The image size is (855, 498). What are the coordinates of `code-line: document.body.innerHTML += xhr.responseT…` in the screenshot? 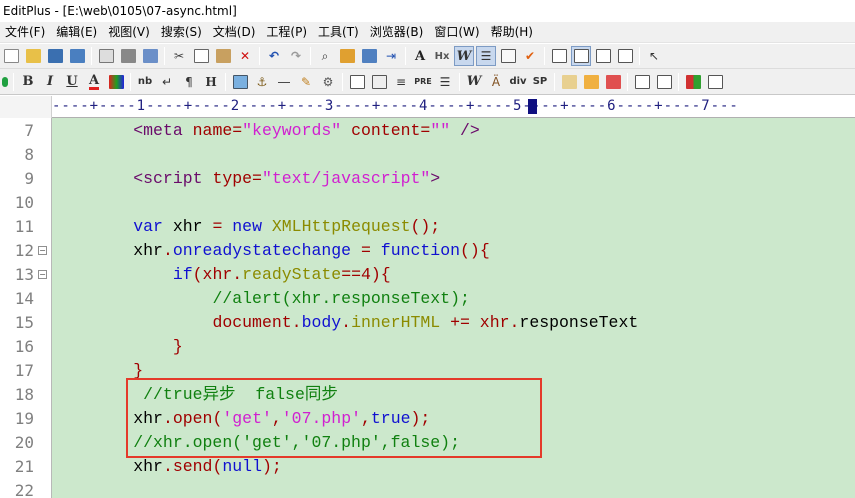 It's located at (346, 323).